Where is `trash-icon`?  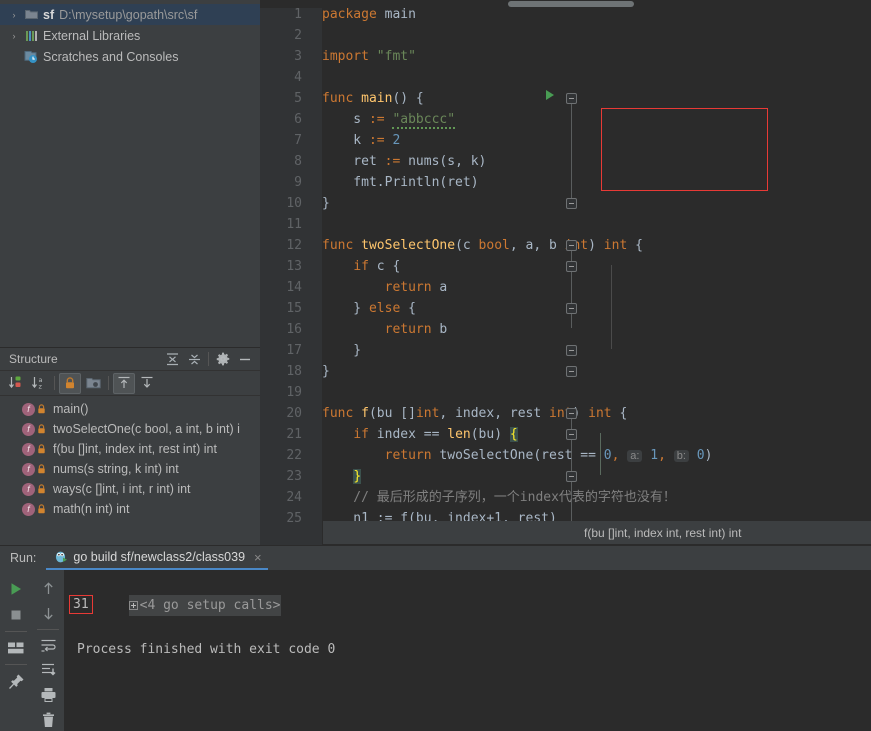 trash-icon is located at coordinates (48, 719).